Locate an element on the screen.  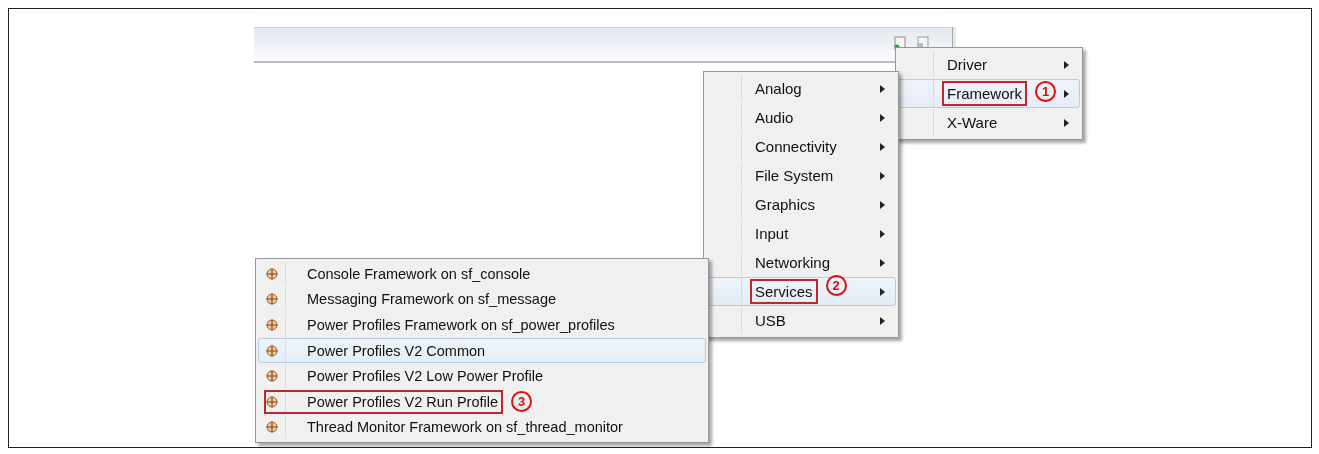
menu-item: Graphics is located at coordinates (801, 204).